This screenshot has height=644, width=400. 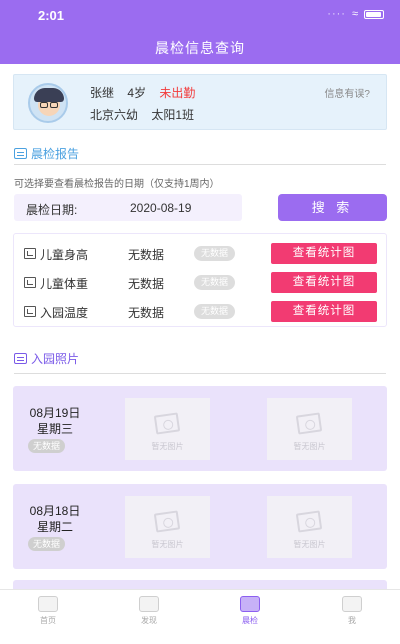 I want to click on attendance-status: 未出勤, so click(x=177, y=93).